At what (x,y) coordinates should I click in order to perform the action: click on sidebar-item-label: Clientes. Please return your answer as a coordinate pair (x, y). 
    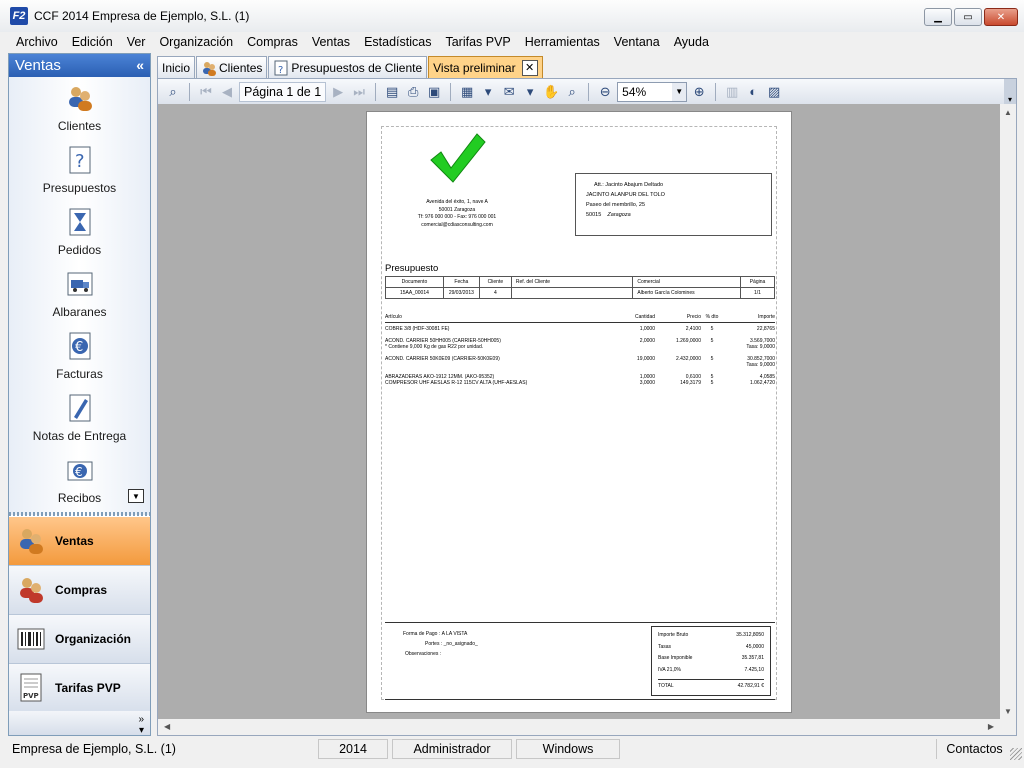
    Looking at the image, I should click on (79, 126).